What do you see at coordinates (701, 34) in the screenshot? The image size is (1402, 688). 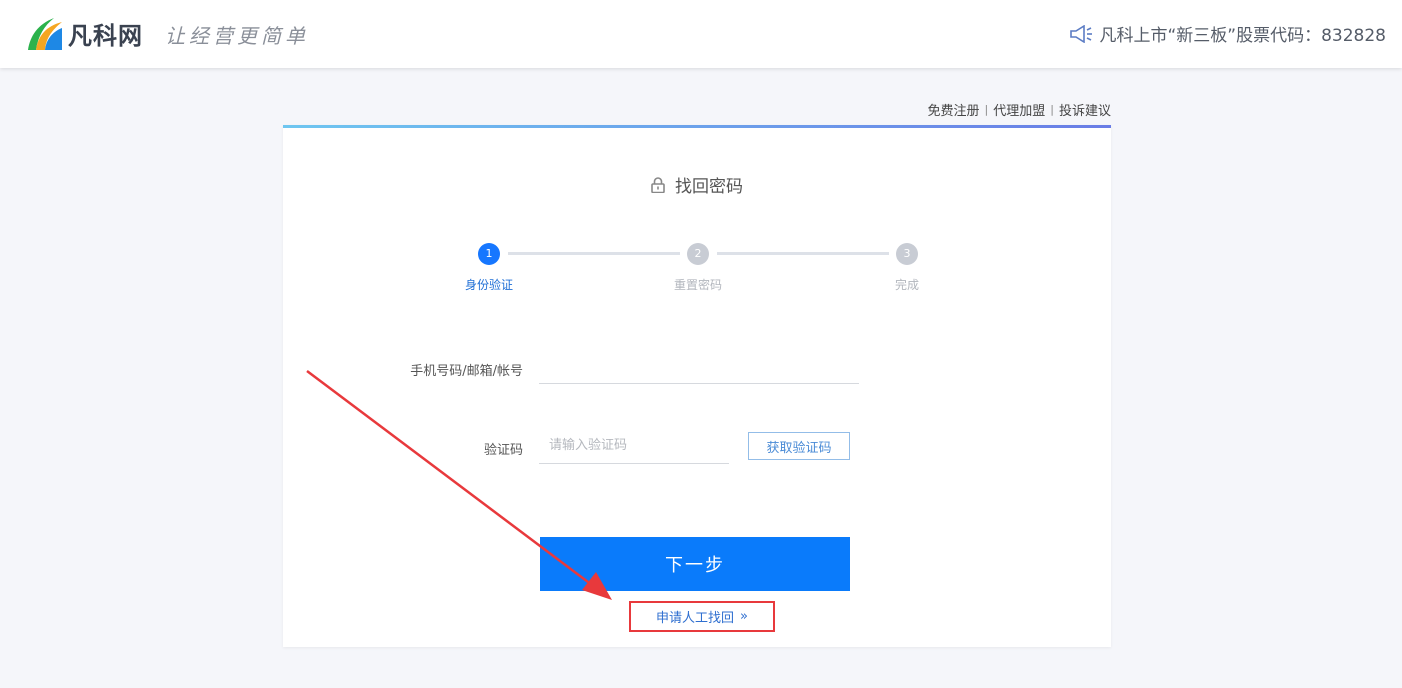 I see `top-header: 凡科网 让经营更简单 凡科上市“新三板”股票代码：832828` at bounding box center [701, 34].